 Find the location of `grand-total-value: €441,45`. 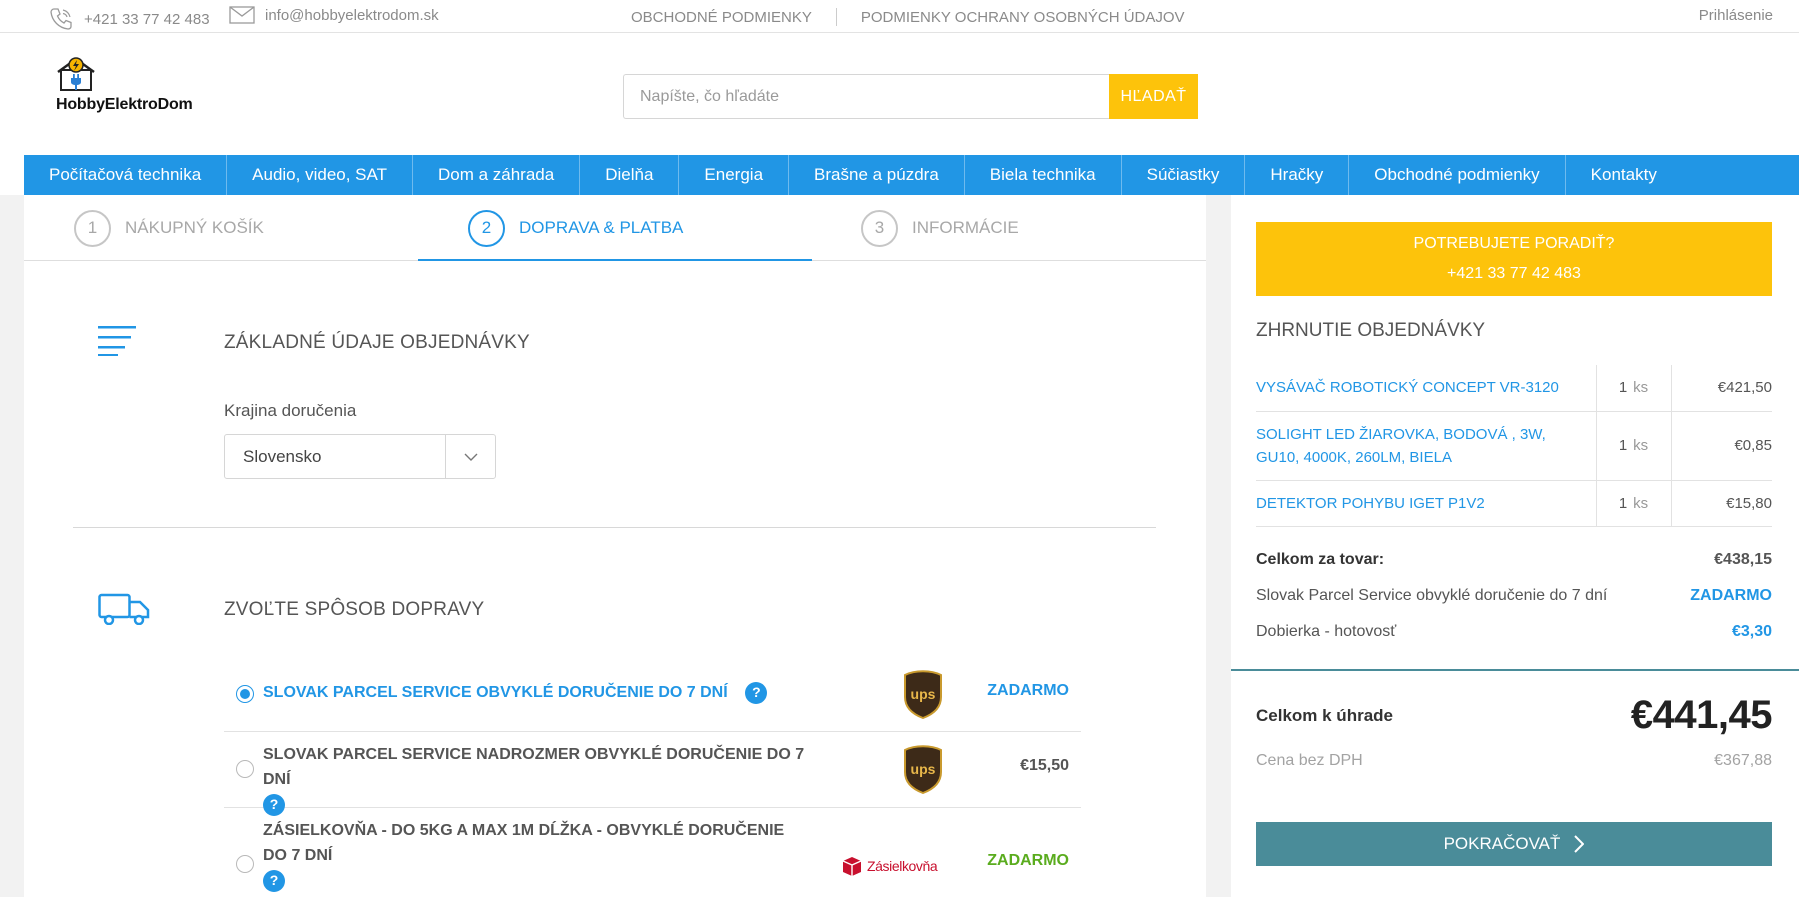

grand-total-value: €441,45 is located at coordinates (1701, 715).